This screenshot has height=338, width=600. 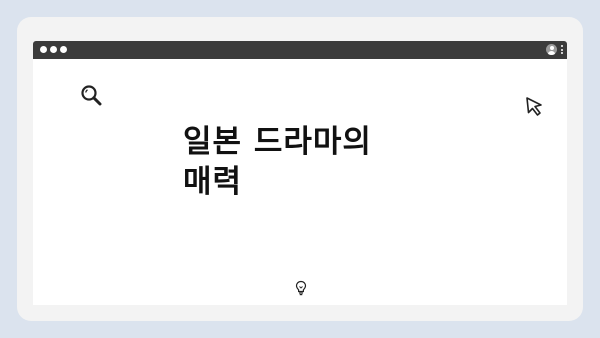 I want to click on close-window-button, so click(x=43, y=49).